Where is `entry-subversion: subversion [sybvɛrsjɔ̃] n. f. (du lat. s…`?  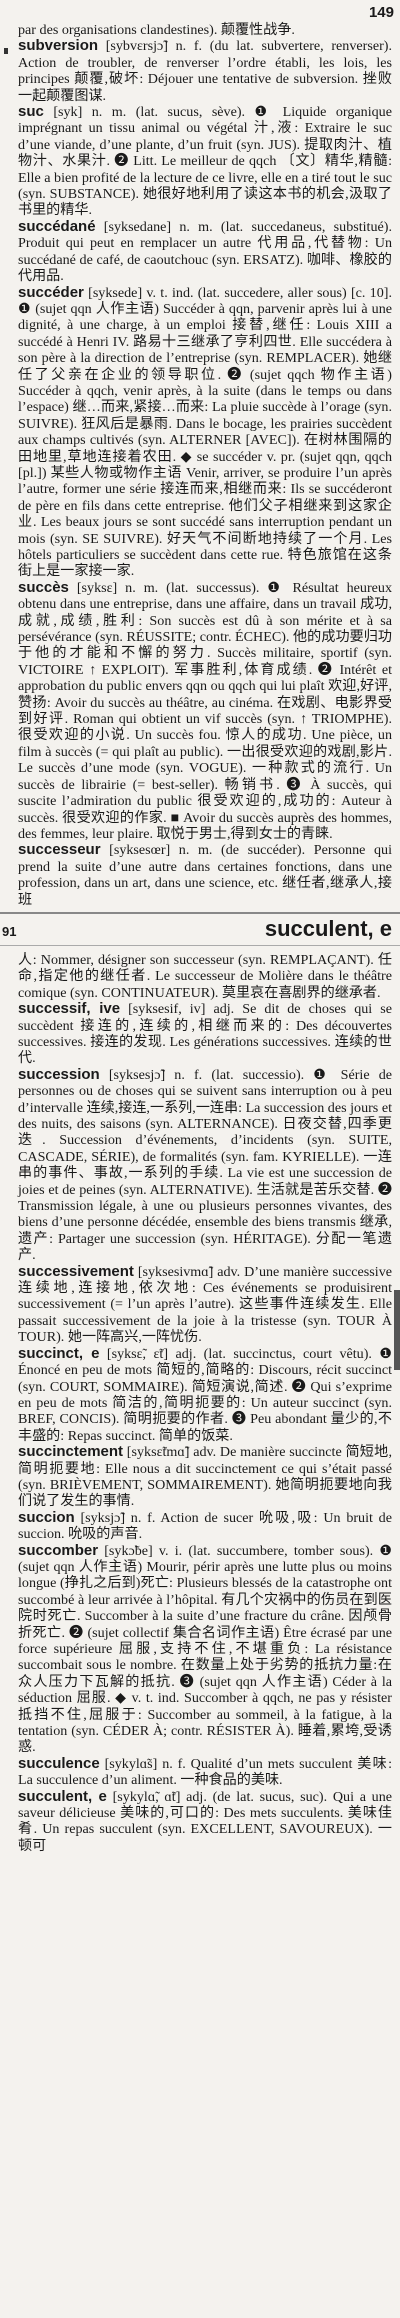
entry-subversion: subversion [sybvɛrsjɔ̃] n. f. (du lat. s… is located at coordinates (205, 71).